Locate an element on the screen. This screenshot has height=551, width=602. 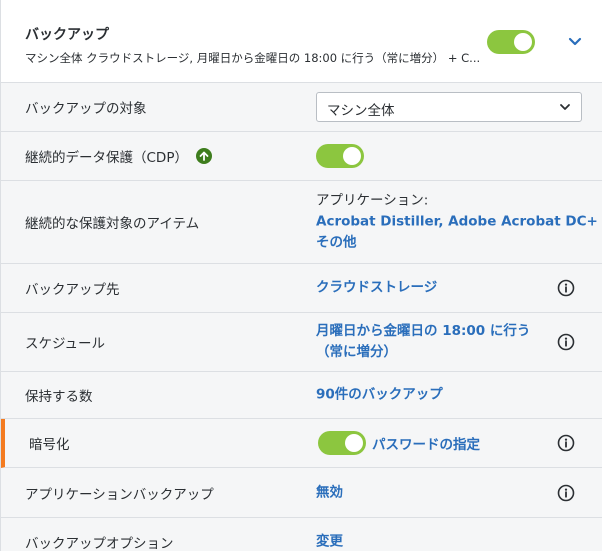
row-cdp: 継続的データ保護（CDP） is located at coordinates (301, 156).